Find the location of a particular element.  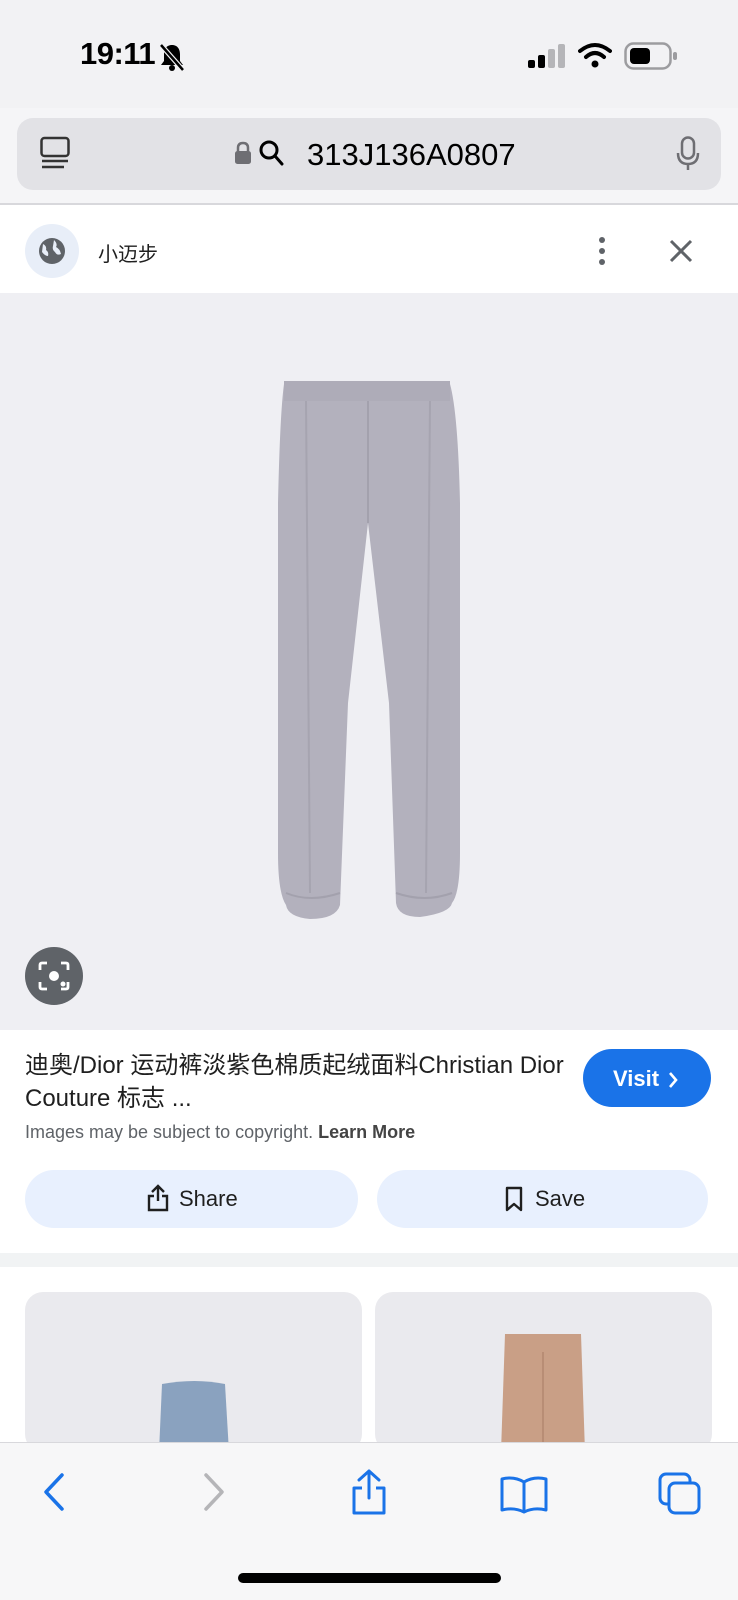

bell-slash-icon is located at coordinates (172, 59).